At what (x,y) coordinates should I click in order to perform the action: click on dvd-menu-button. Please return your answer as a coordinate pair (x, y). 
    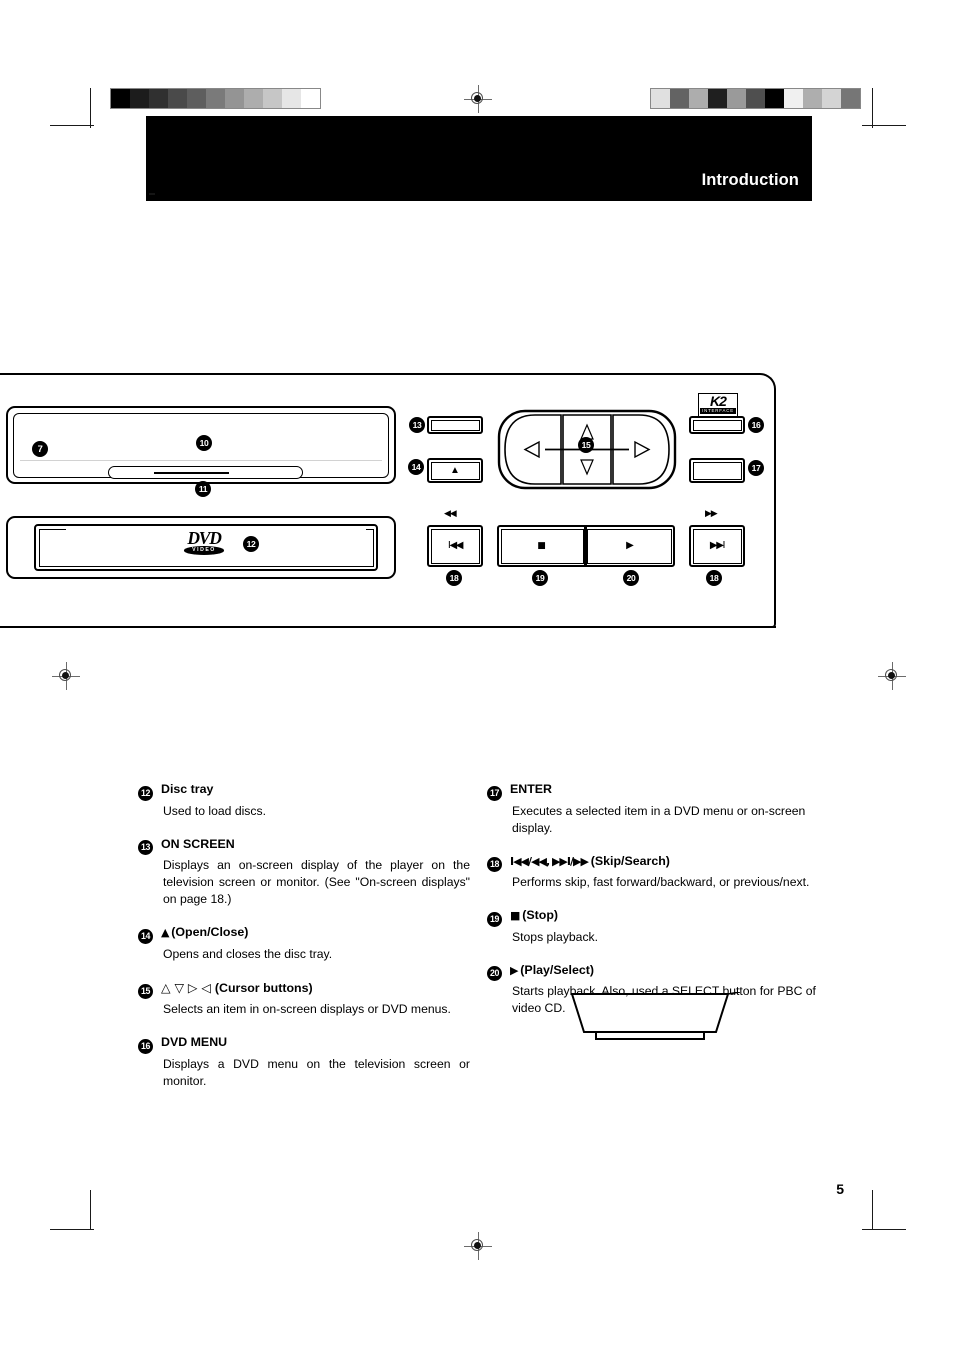
    Looking at the image, I should click on (717, 425).